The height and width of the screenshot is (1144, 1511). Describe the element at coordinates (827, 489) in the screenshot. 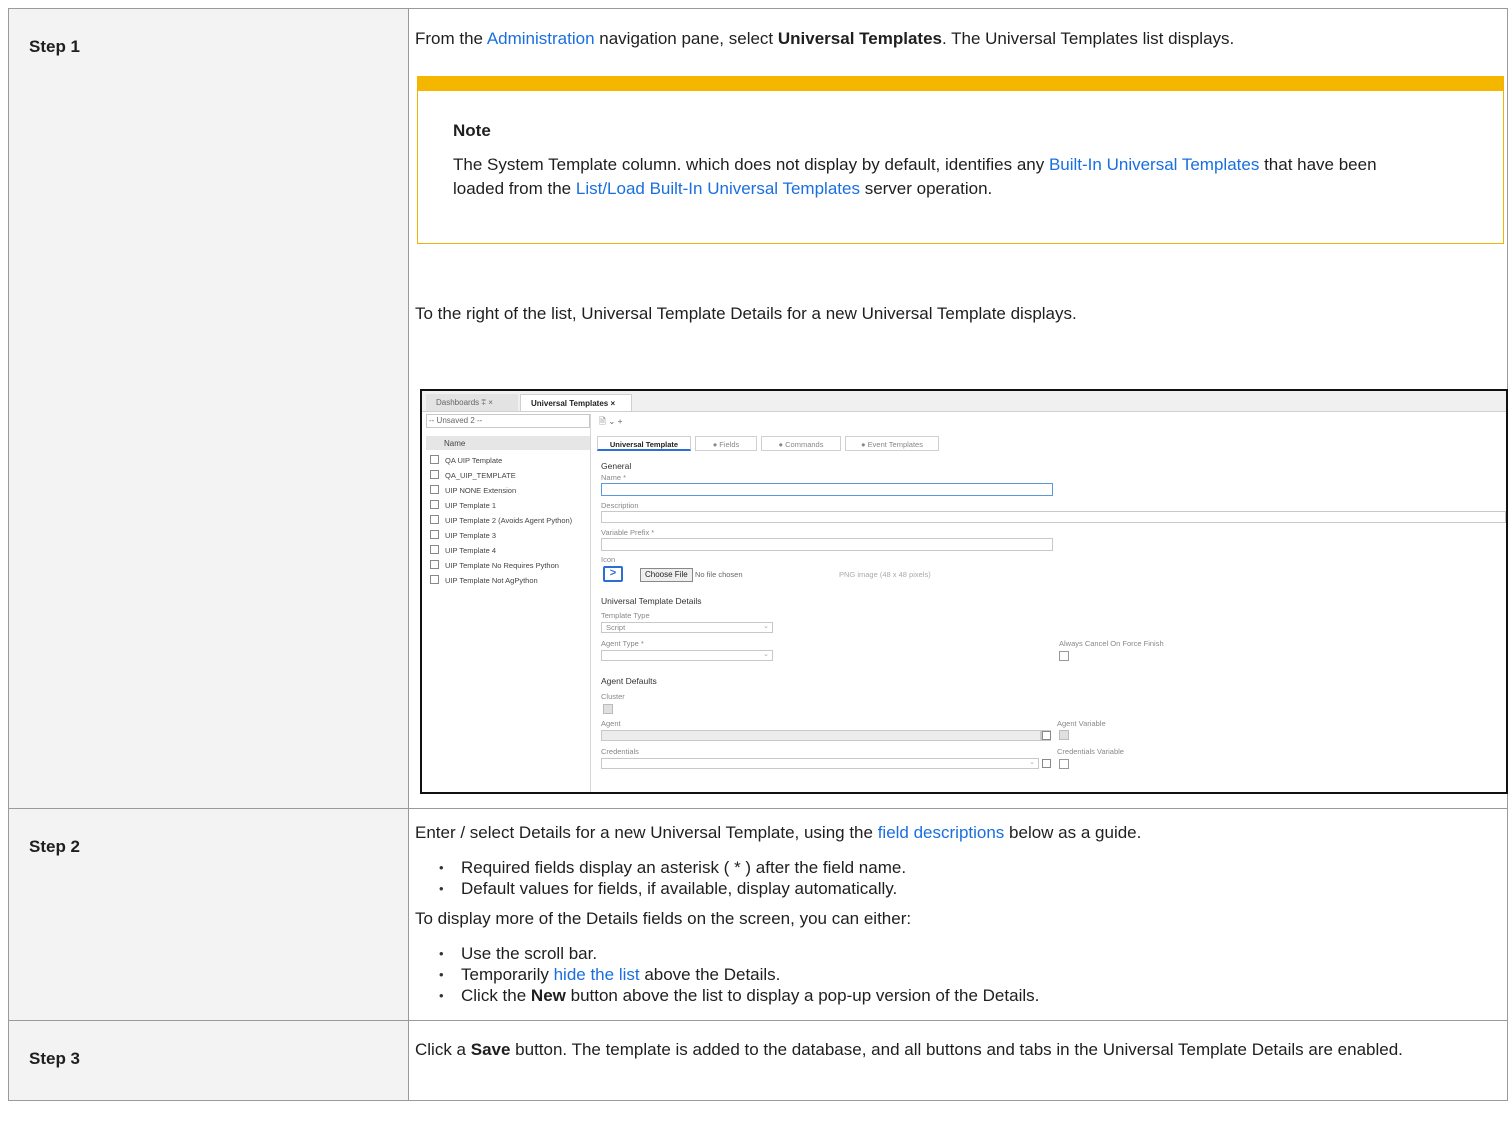

I see `name-input` at that location.